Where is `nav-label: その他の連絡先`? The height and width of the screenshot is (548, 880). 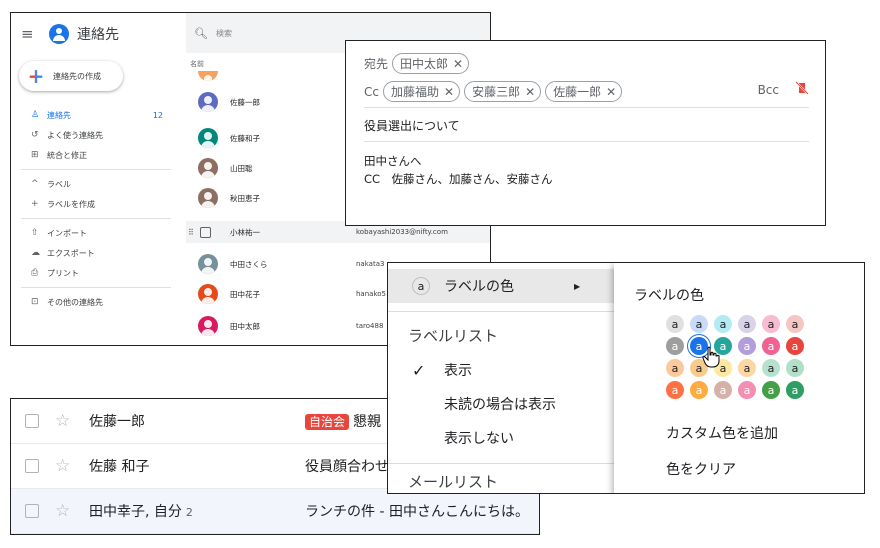 nav-label: その他の連絡先 is located at coordinates (75, 302).